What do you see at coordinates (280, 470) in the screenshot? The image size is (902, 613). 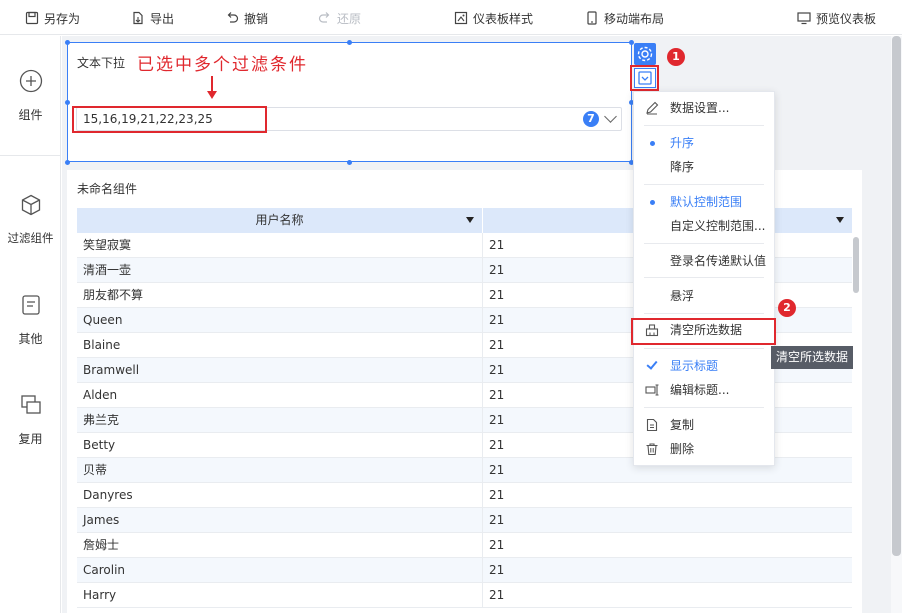 I see `cell-username: 贝蒂` at bounding box center [280, 470].